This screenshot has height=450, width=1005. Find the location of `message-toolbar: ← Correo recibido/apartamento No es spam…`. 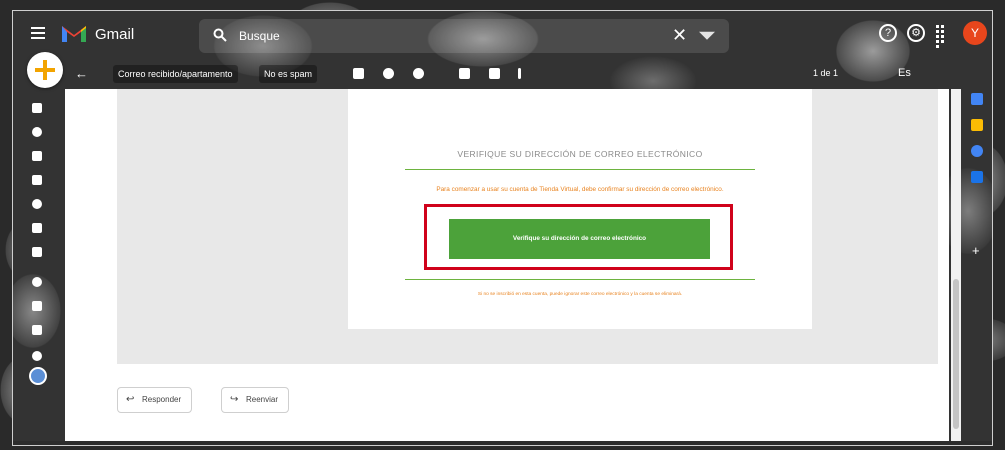

message-toolbar: ← Correo recibido/apartamento No es spam… is located at coordinates (502, 70).